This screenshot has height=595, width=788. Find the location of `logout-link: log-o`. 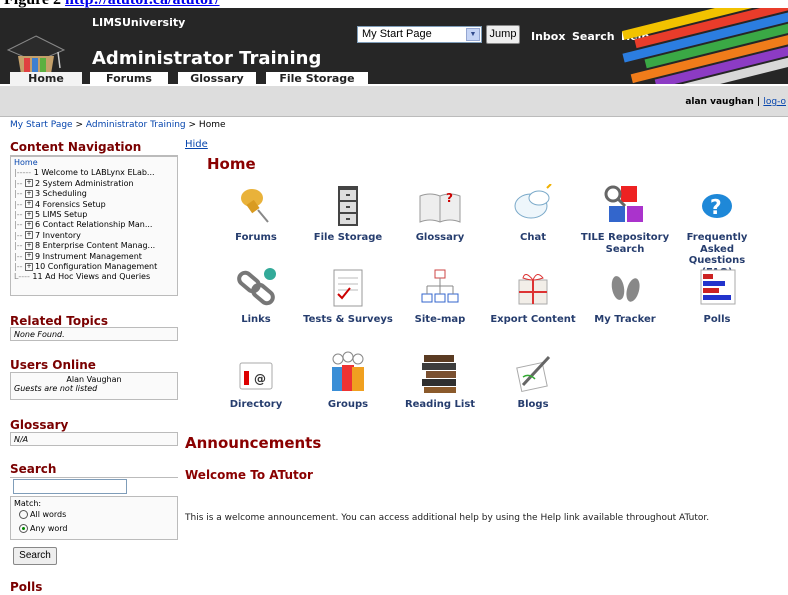

logout-link: log-o is located at coordinates (774, 102).